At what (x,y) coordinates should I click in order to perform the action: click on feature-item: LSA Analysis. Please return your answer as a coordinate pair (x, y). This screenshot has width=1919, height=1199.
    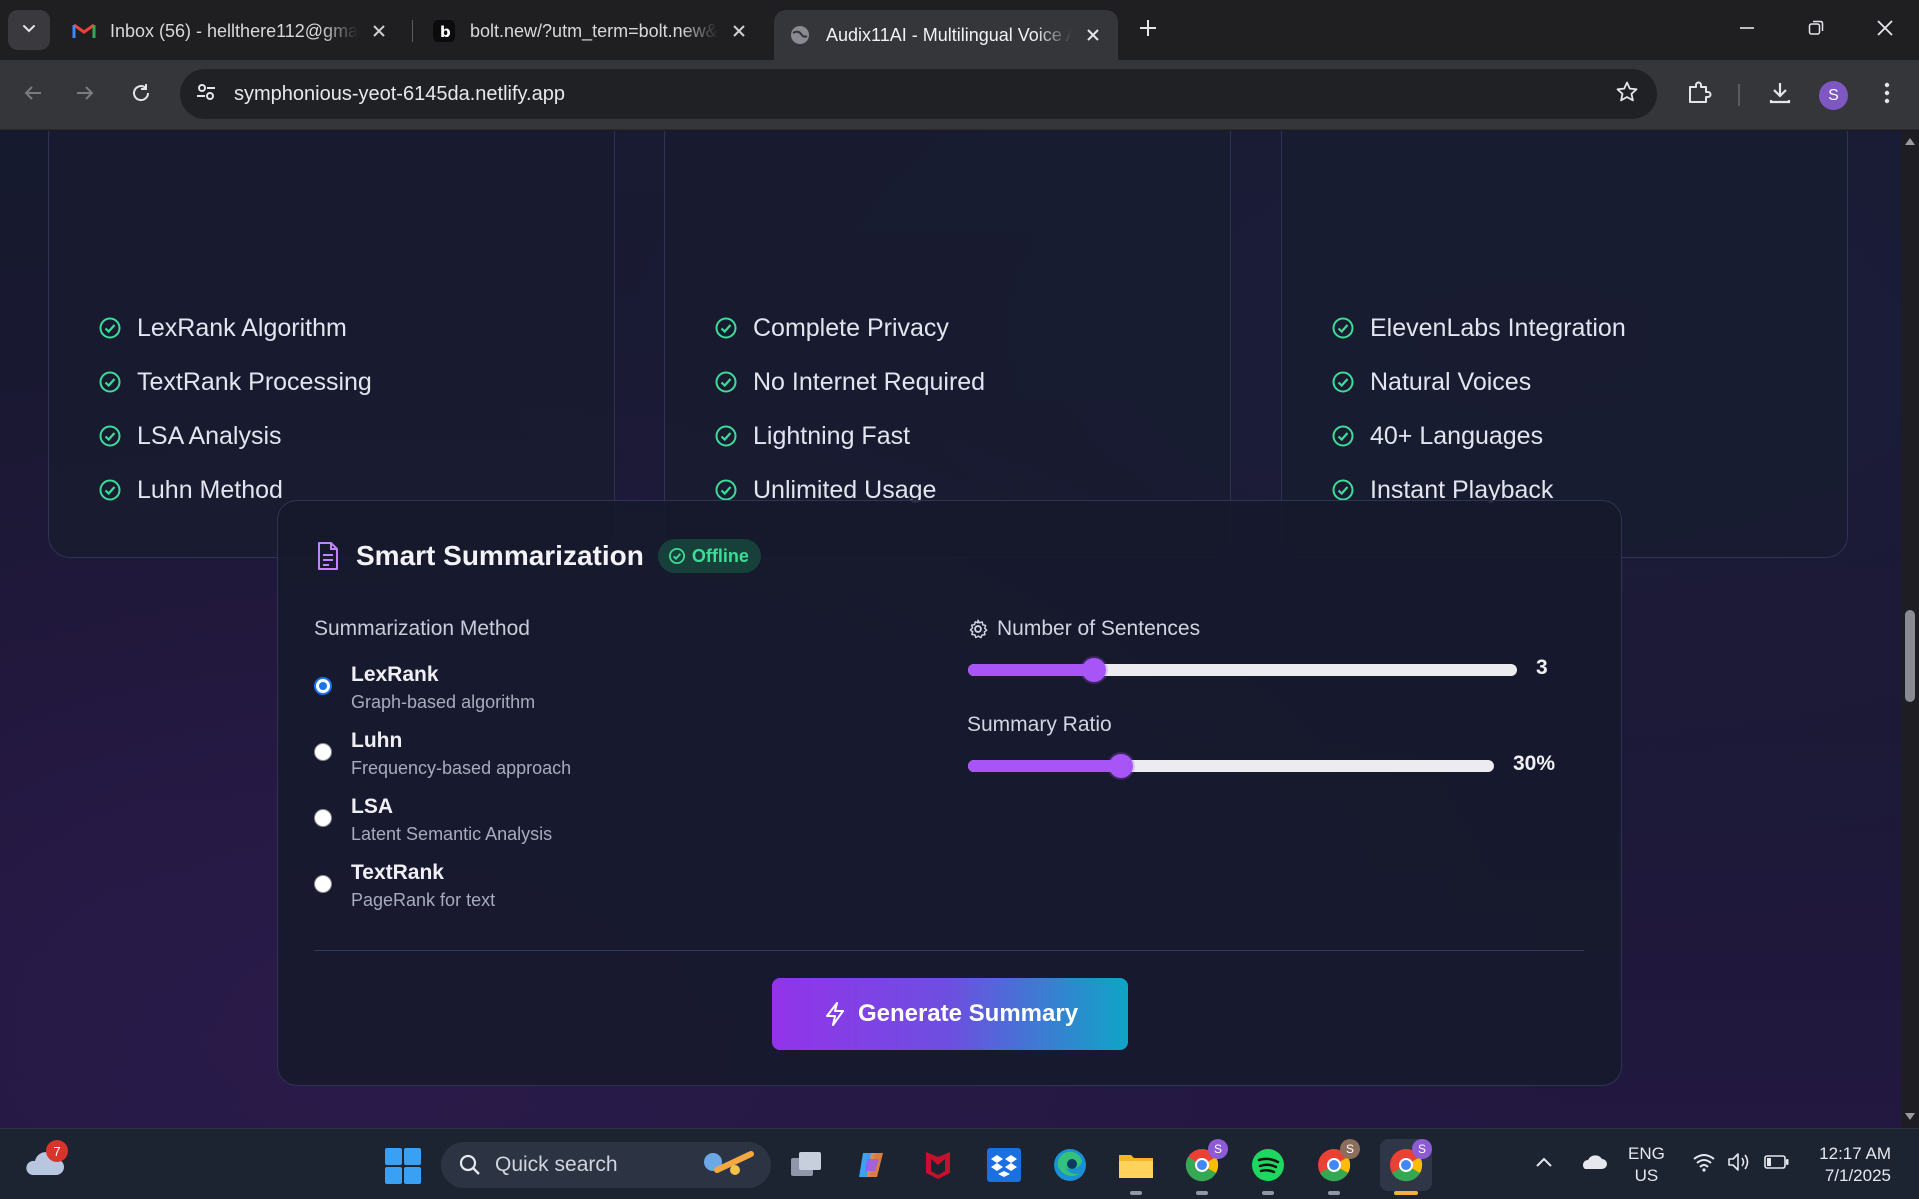
    Looking at the image, I should click on (234, 436).